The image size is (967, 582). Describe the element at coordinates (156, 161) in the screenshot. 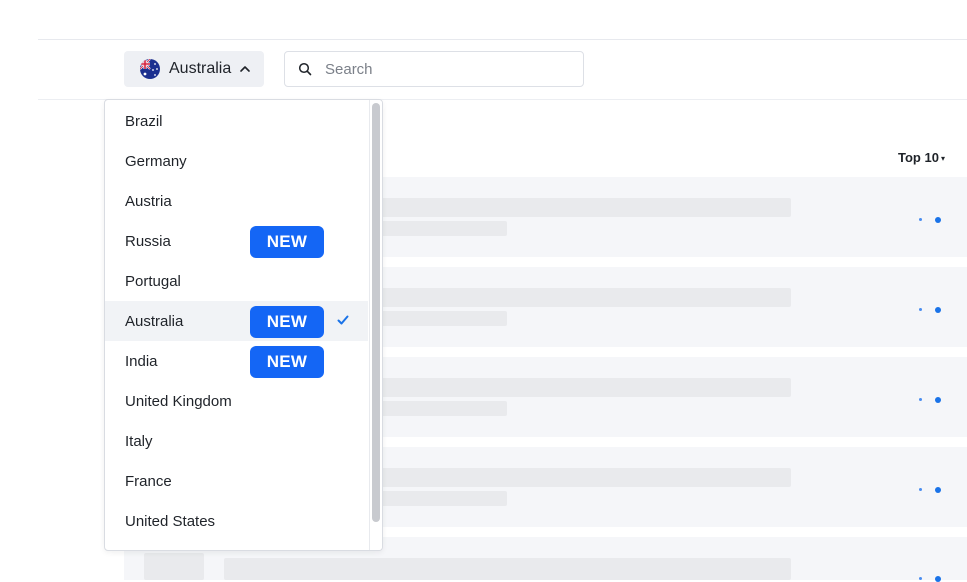

I see `country-option-label: Germany` at that location.